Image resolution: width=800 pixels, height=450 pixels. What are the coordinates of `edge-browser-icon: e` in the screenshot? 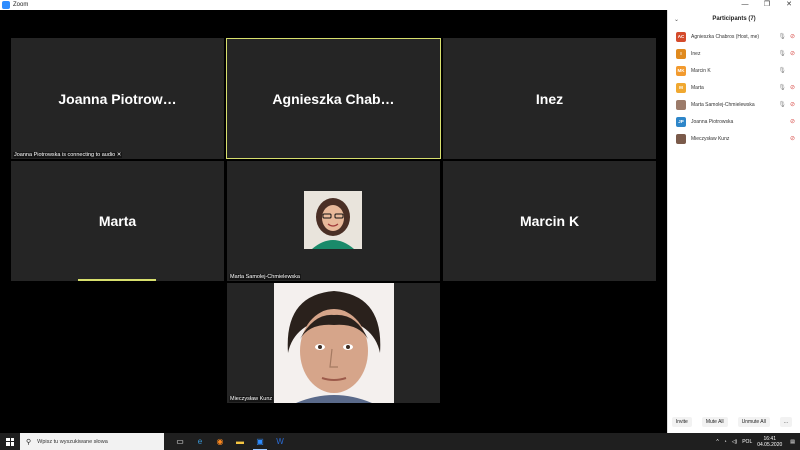 It's located at (200, 441).